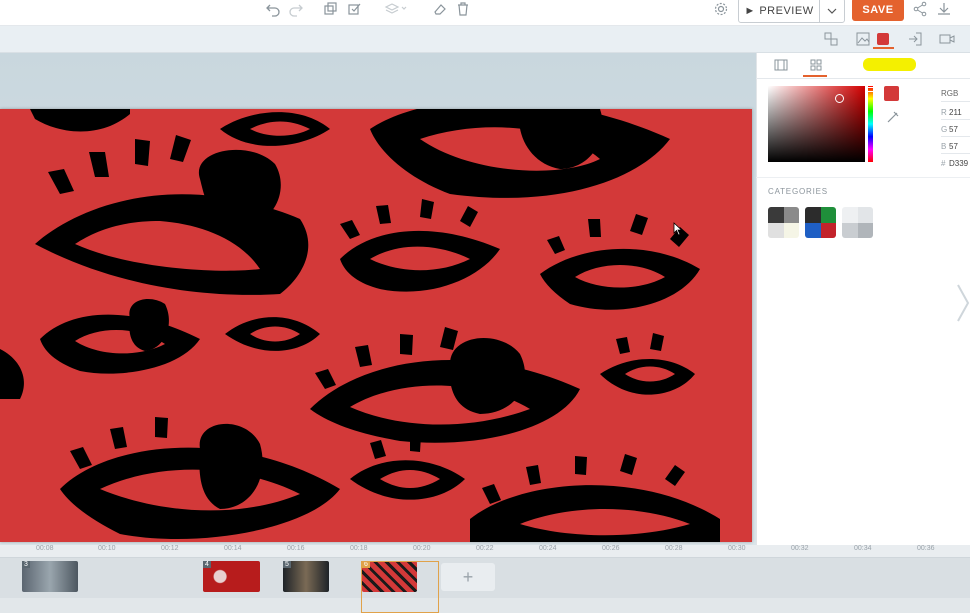 Image resolution: width=970 pixels, height=613 pixels. Describe the element at coordinates (781, 65) in the screenshot. I see `film-icon` at that location.